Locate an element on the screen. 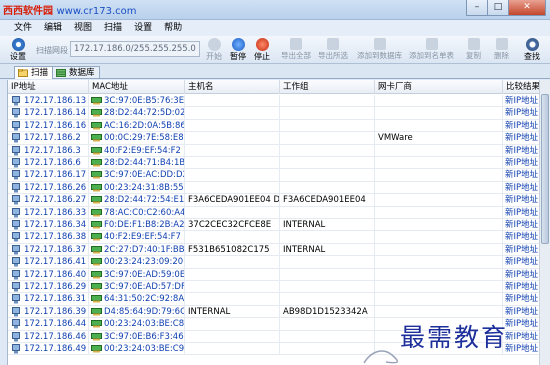 The width and height of the screenshot is (550, 365). table-row: 172.17.186.31 64:31:50:2C:92:8A 新IP地址 is located at coordinates (277, 299).